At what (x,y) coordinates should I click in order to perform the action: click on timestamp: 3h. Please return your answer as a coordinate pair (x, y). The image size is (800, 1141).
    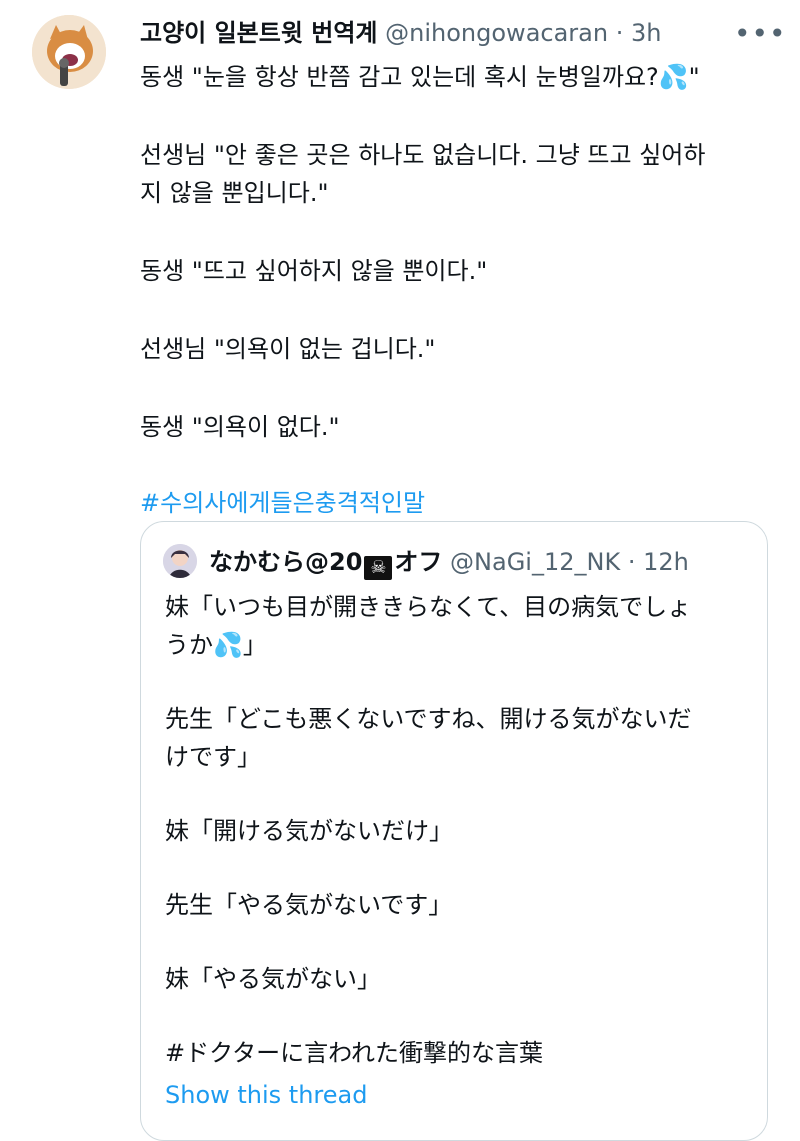
    Looking at the image, I should click on (646, 33).